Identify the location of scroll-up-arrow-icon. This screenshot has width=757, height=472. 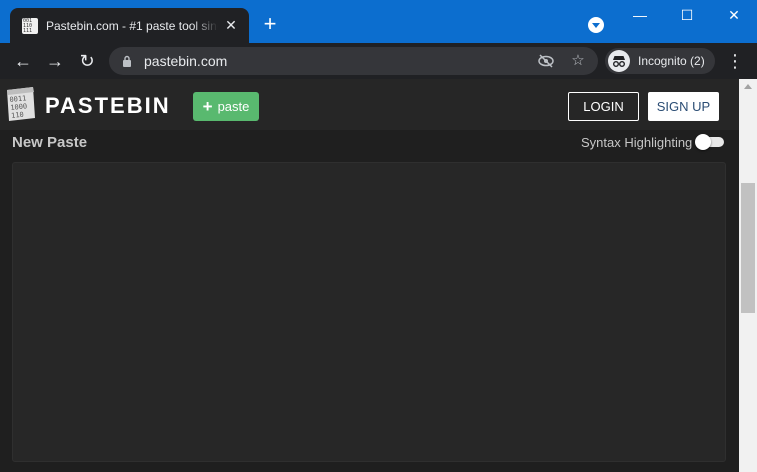
(748, 86).